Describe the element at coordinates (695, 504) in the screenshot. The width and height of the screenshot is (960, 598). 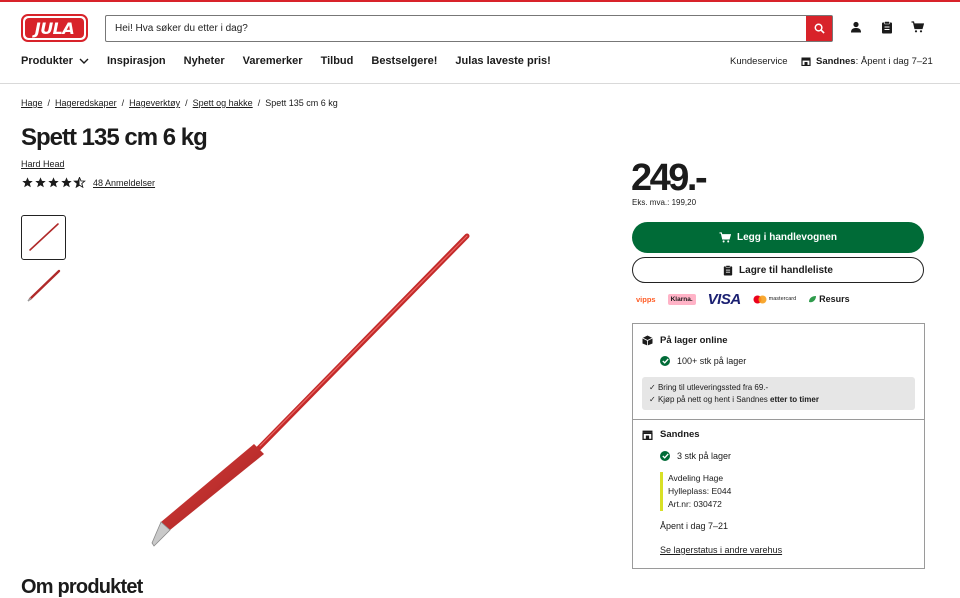
I see `article-number: Art.nr: 030472` at that location.